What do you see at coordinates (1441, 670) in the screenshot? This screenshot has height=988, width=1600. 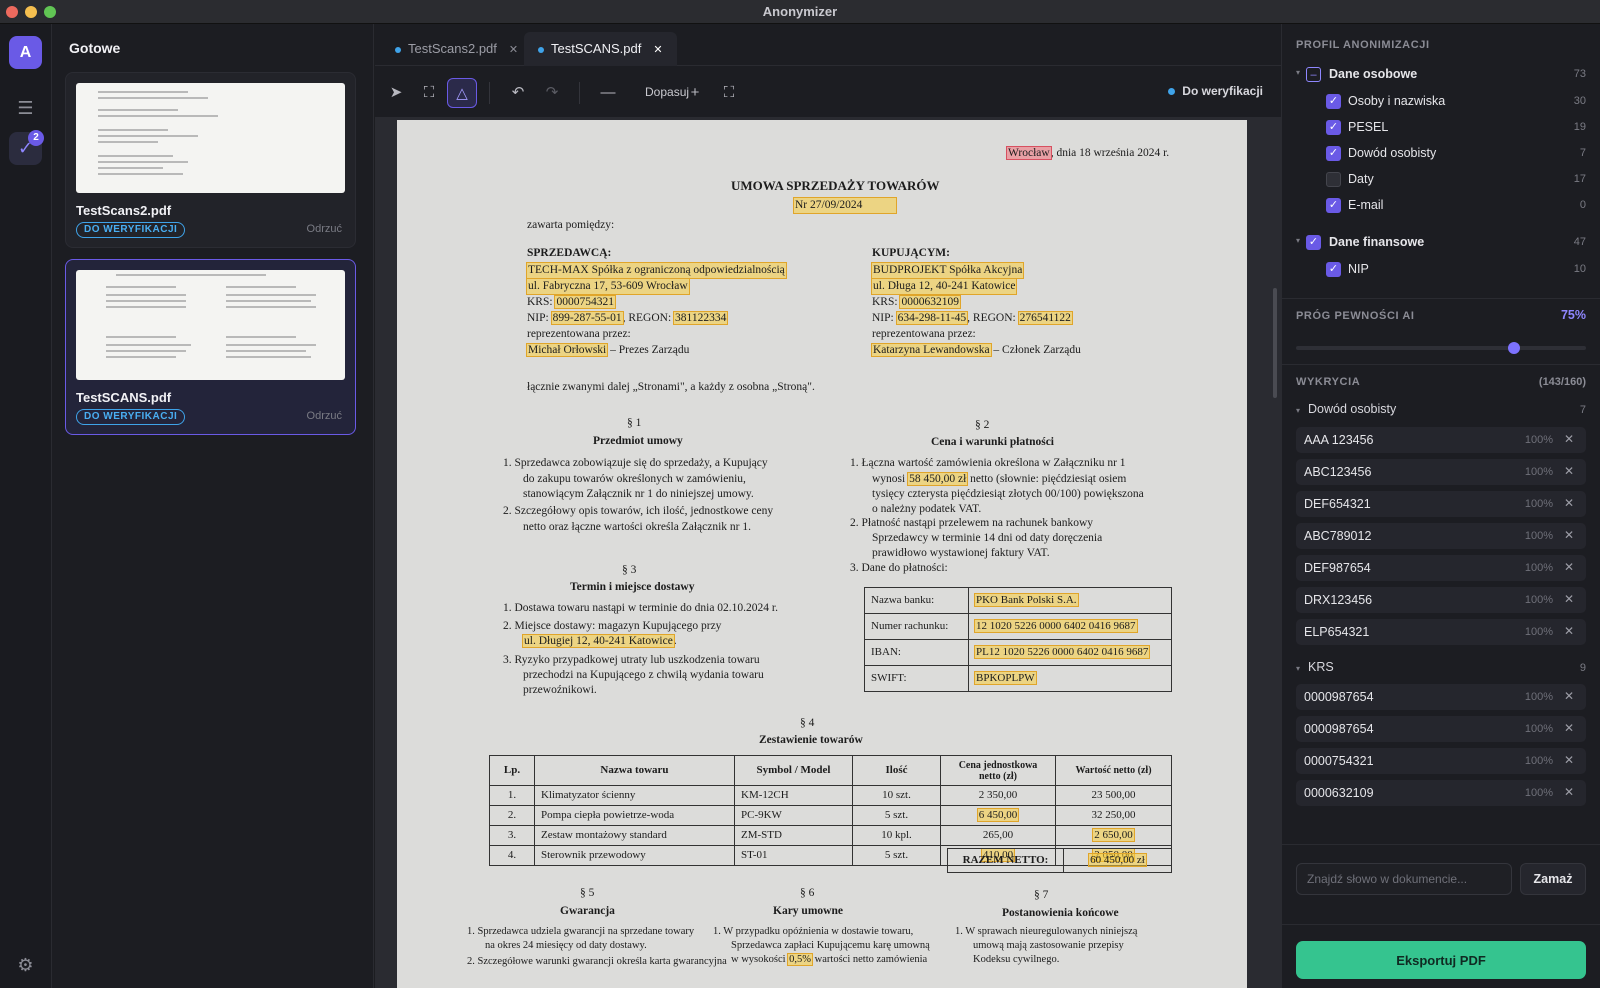 I see `detection-group-krs: ▾ KRS 9` at bounding box center [1441, 670].